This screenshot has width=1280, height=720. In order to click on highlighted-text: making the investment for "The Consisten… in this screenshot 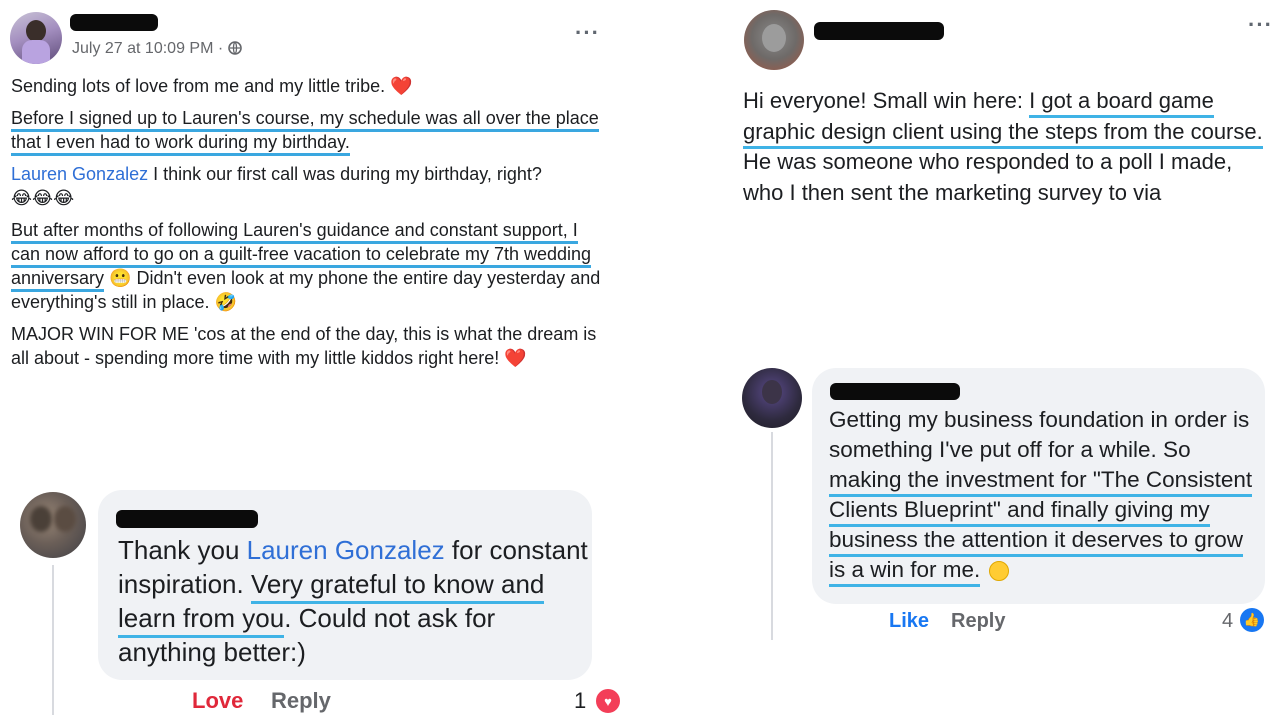, I will do `click(1041, 527)`.